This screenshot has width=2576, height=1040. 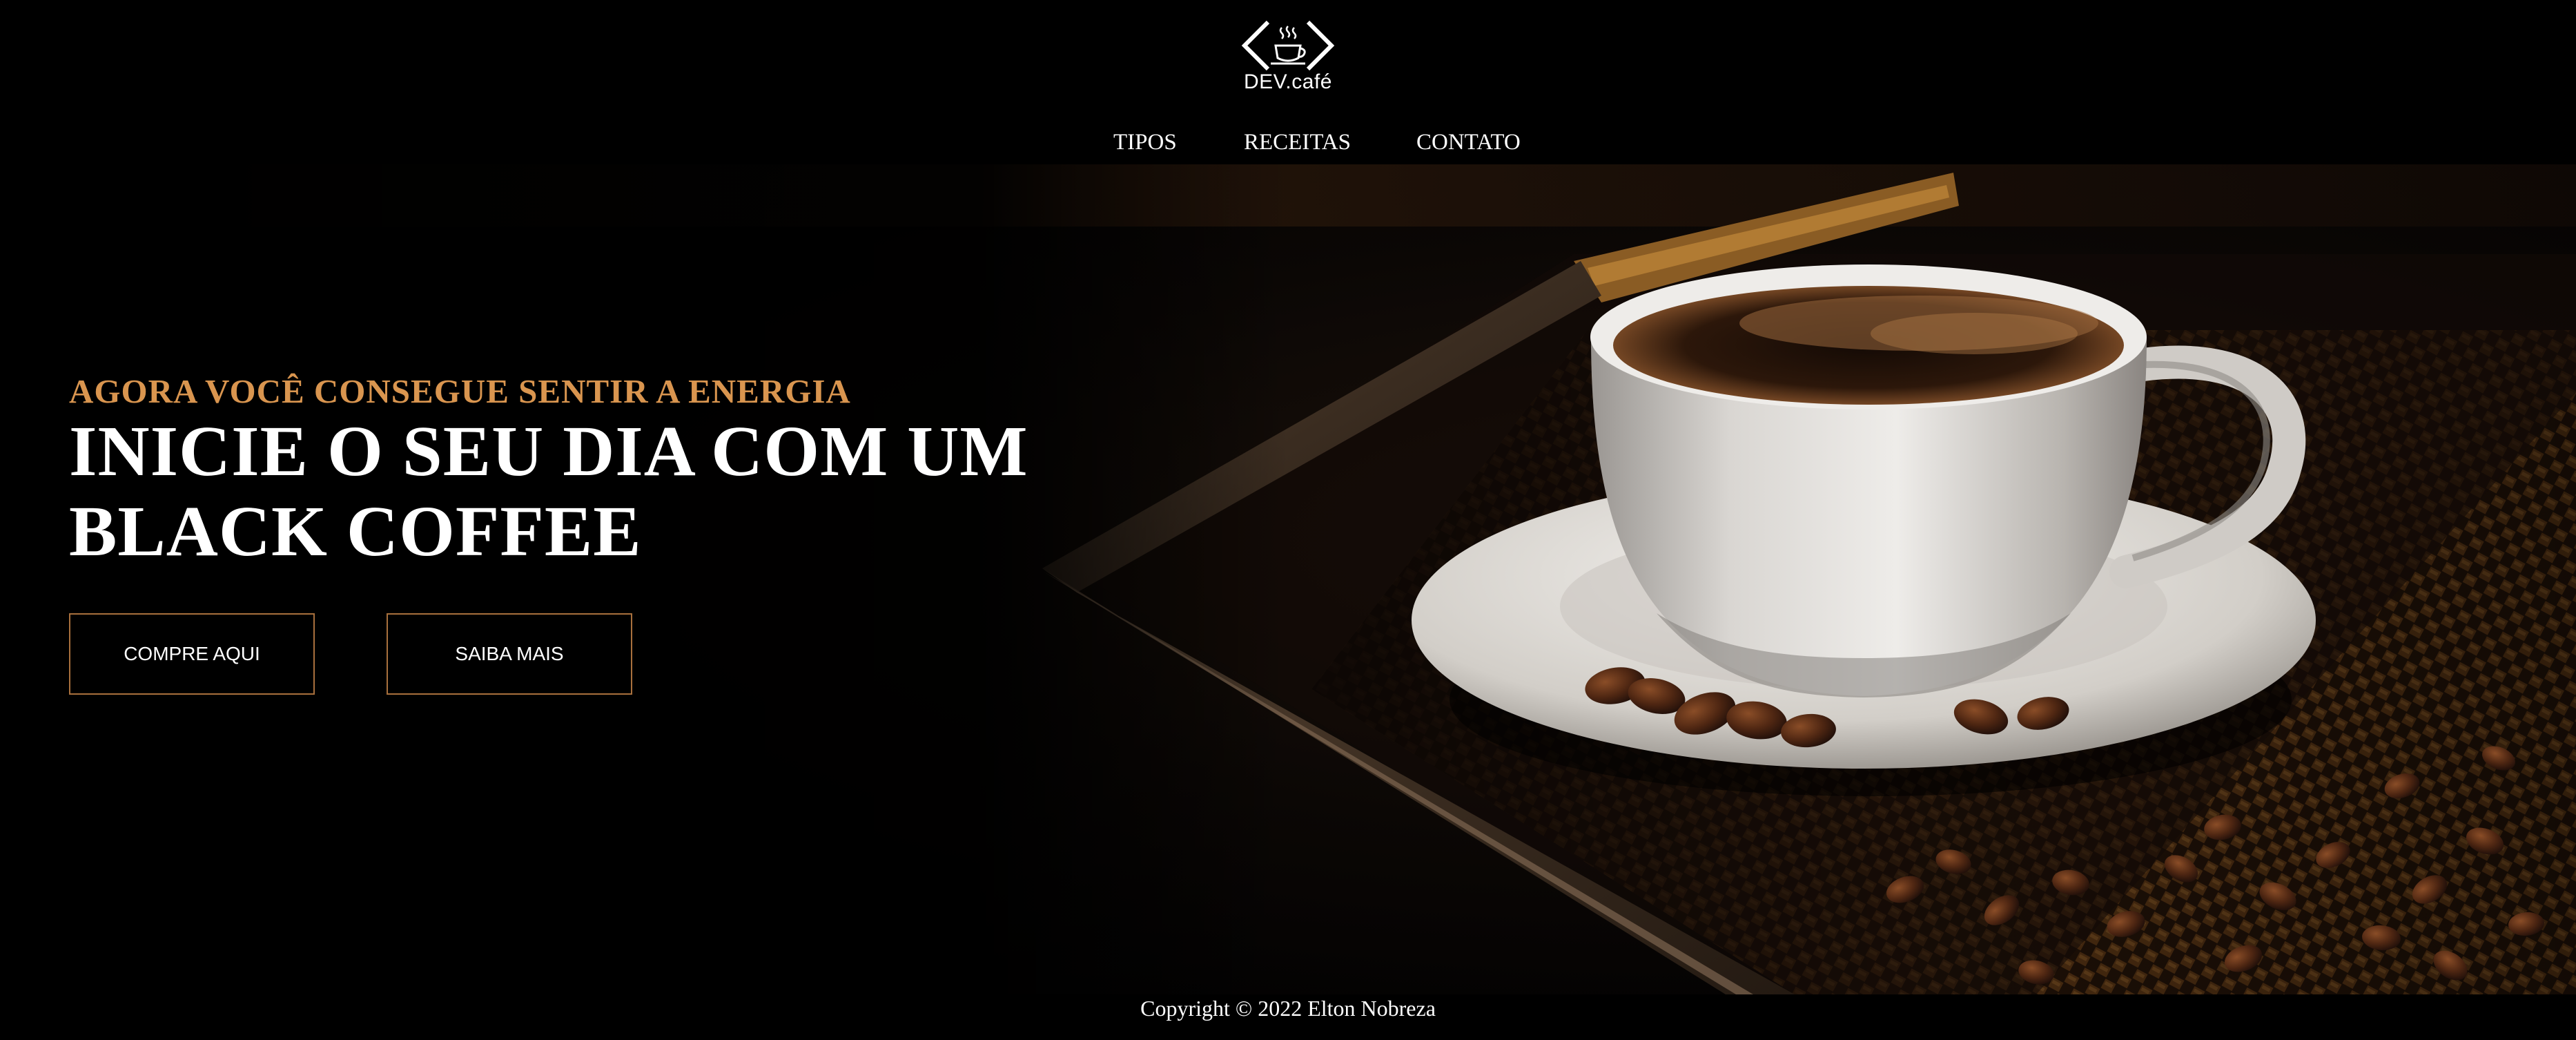 I want to click on brand-name: DEV.café, so click(x=1288, y=81).